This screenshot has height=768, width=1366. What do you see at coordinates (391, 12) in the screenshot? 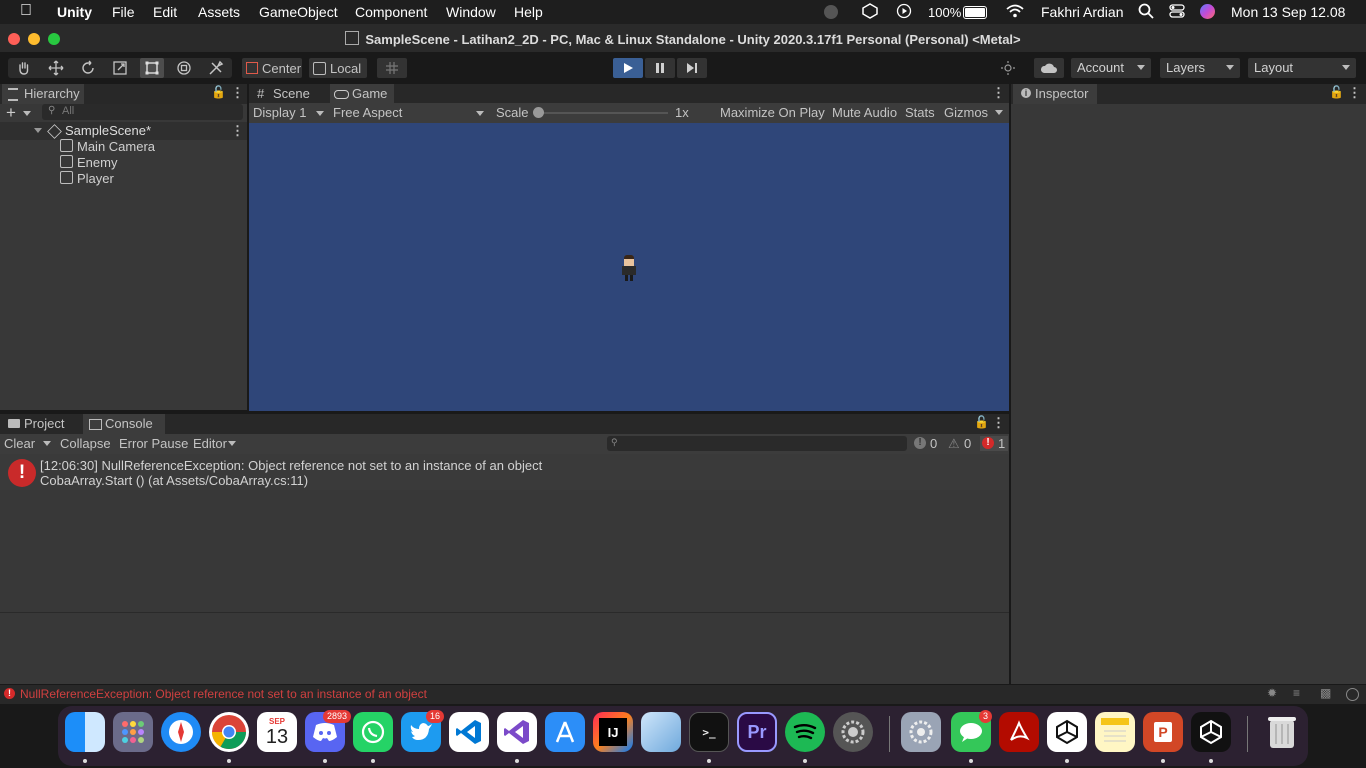
I see `menu-component: Component` at bounding box center [391, 12].